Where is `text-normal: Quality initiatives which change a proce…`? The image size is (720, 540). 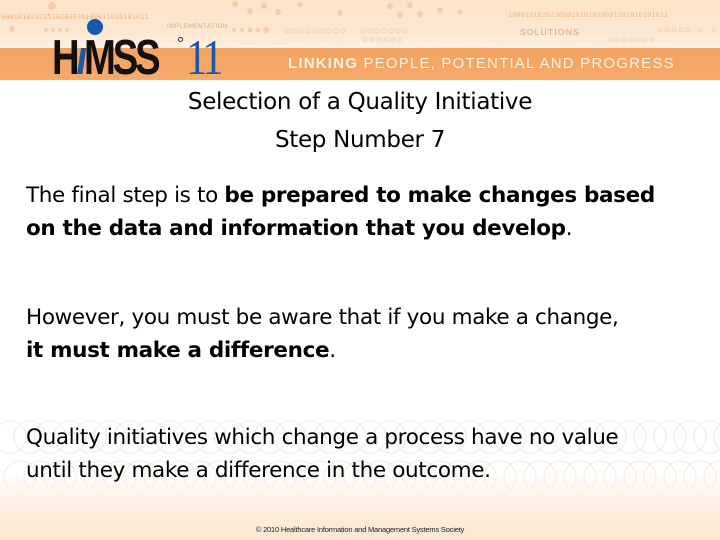
text-normal: Quality initiatives which change a proce… is located at coordinates (322, 437).